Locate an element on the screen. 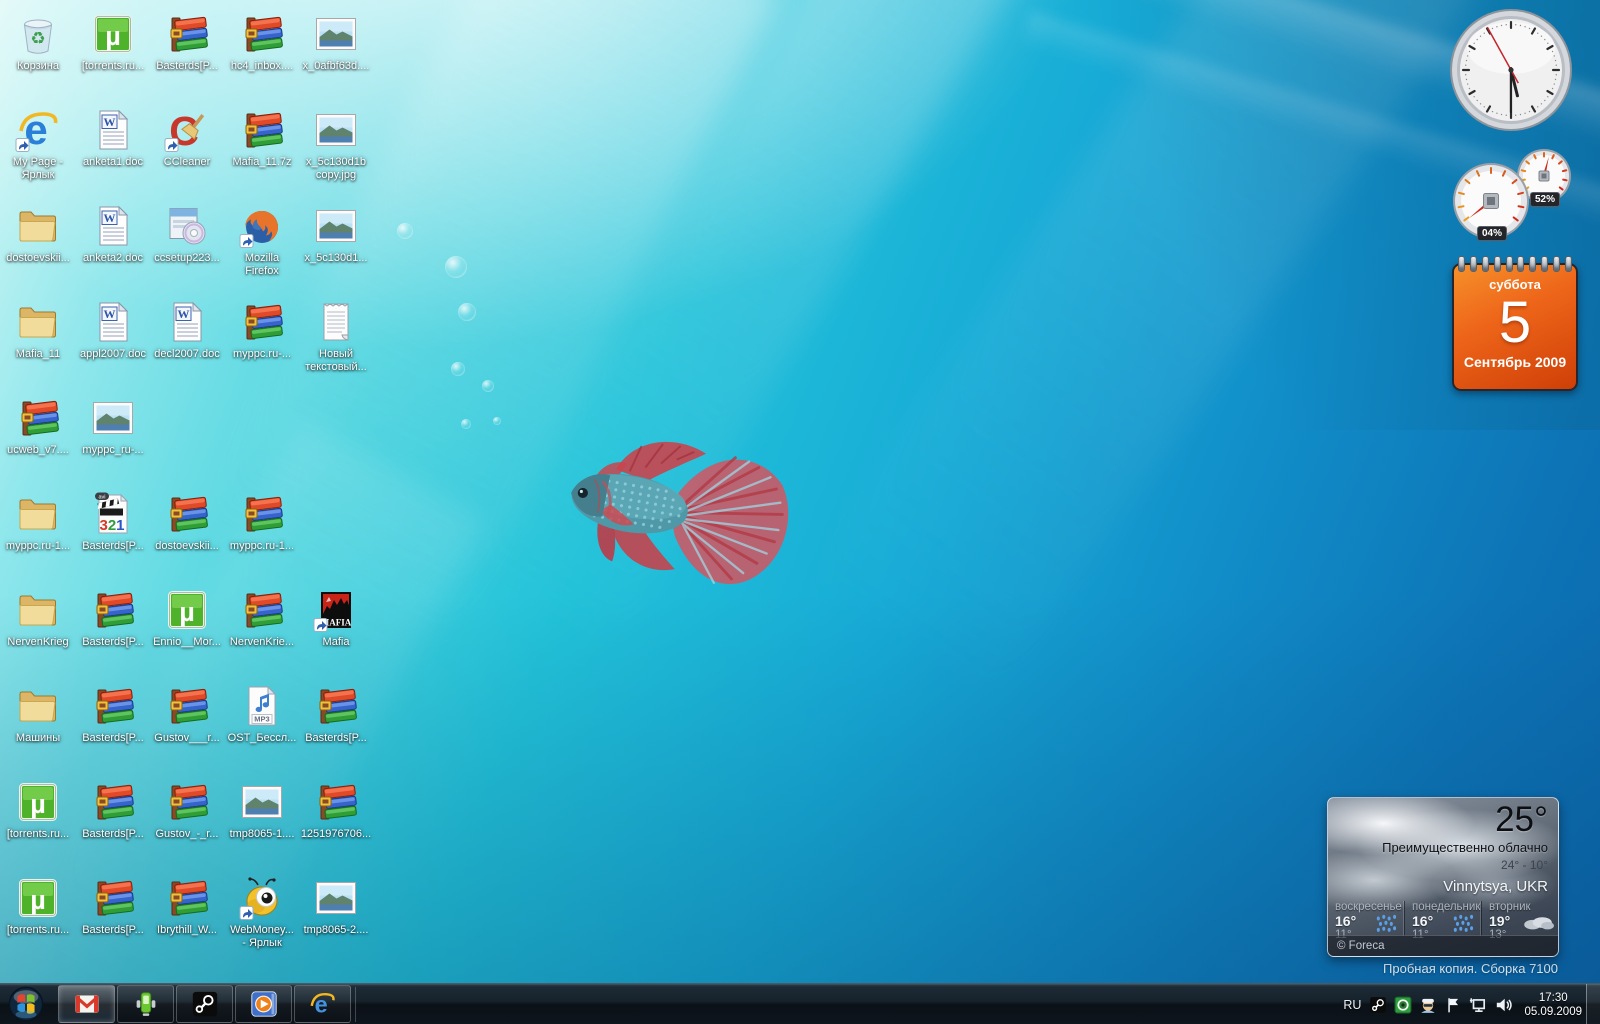  firefox-icon is located at coordinates (262, 226).